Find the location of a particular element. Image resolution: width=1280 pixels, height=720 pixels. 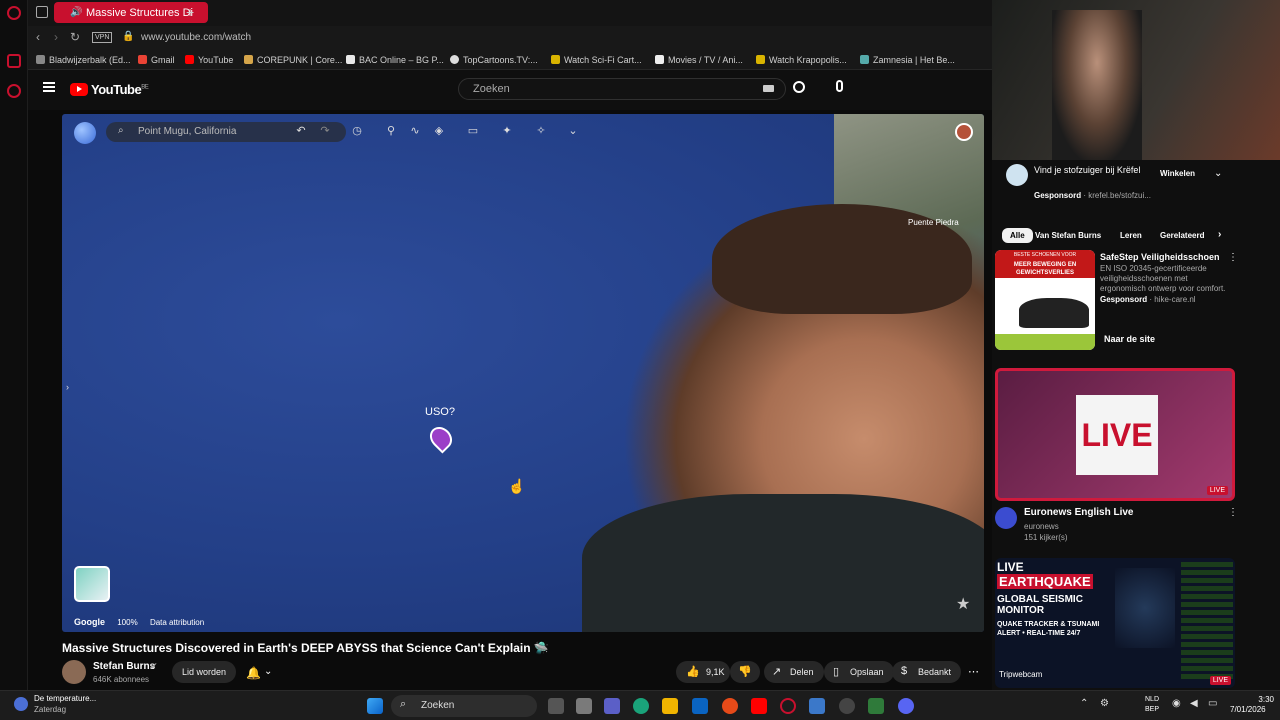

start-icon is located at coordinates (375, 706).